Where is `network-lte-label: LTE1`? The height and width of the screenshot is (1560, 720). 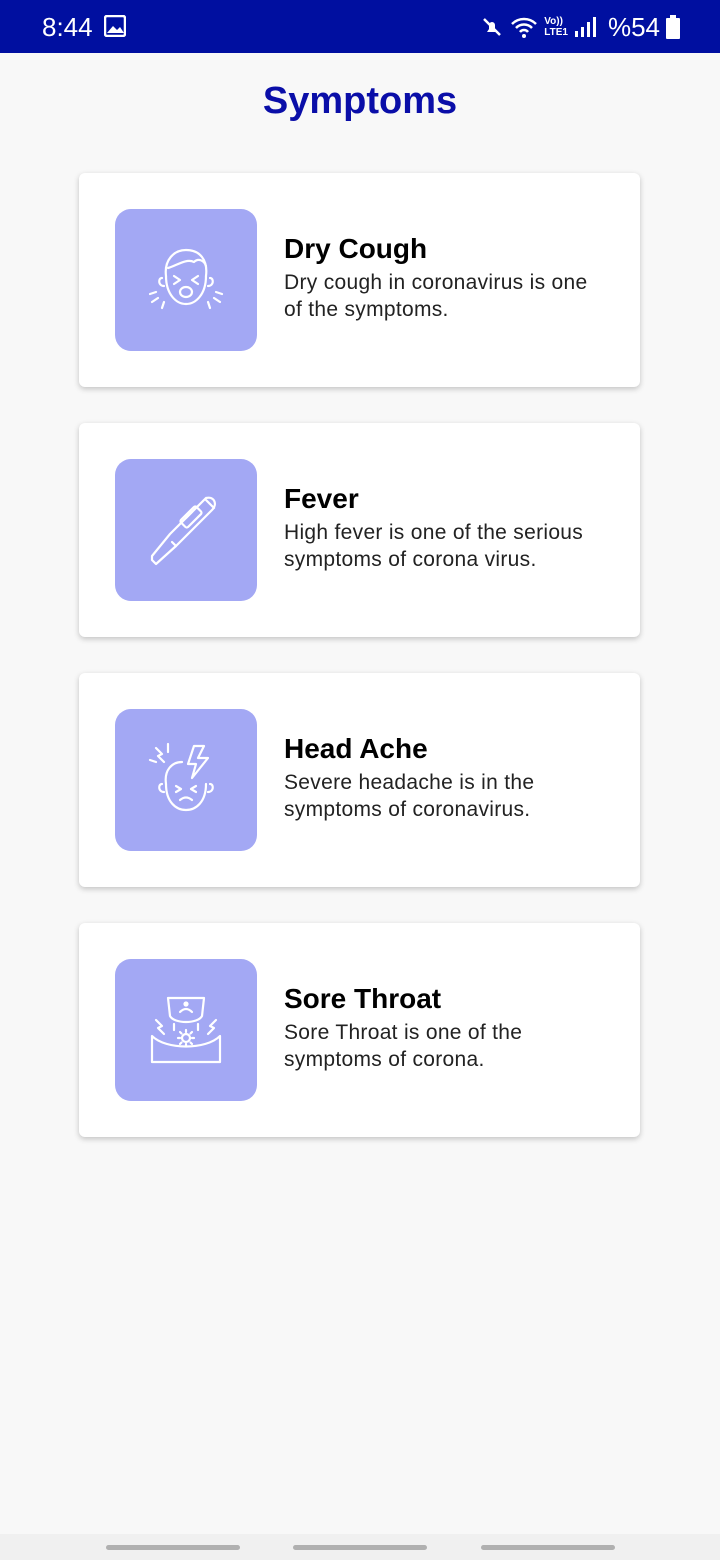 network-lte-label: LTE1 is located at coordinates (556, 32).